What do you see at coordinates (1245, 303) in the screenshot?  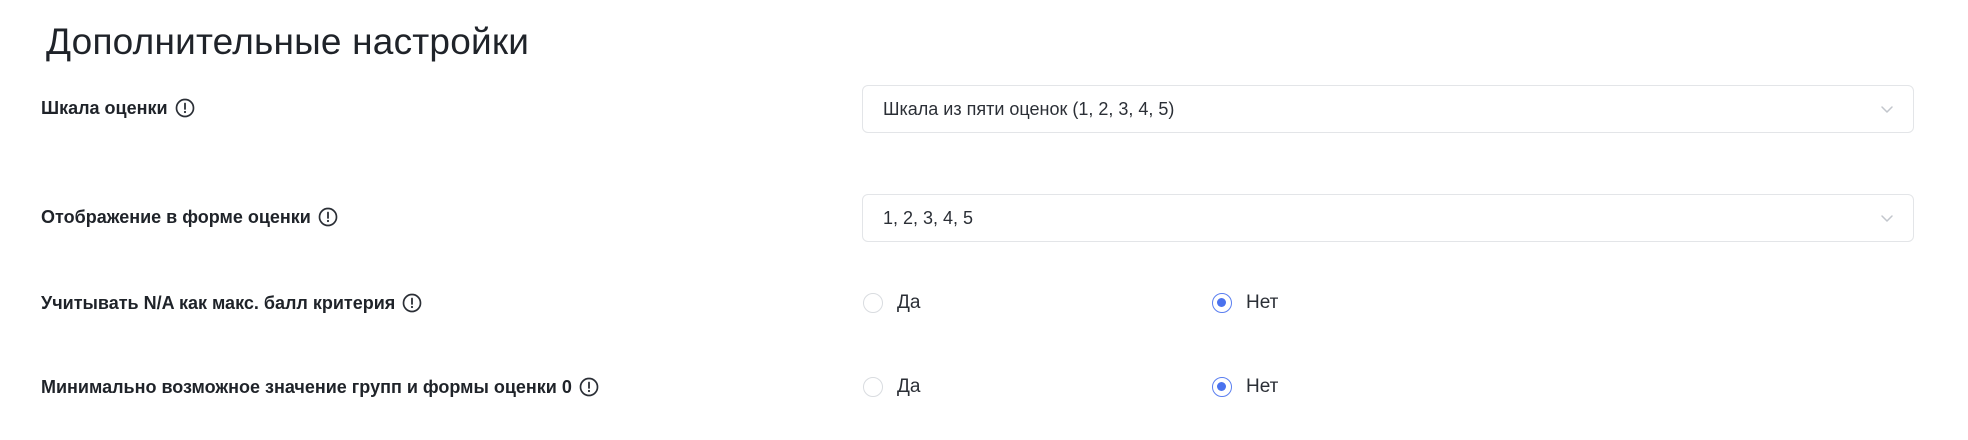 I see `na-max-radio-no: Нет` at bounding box center [1245, 303].